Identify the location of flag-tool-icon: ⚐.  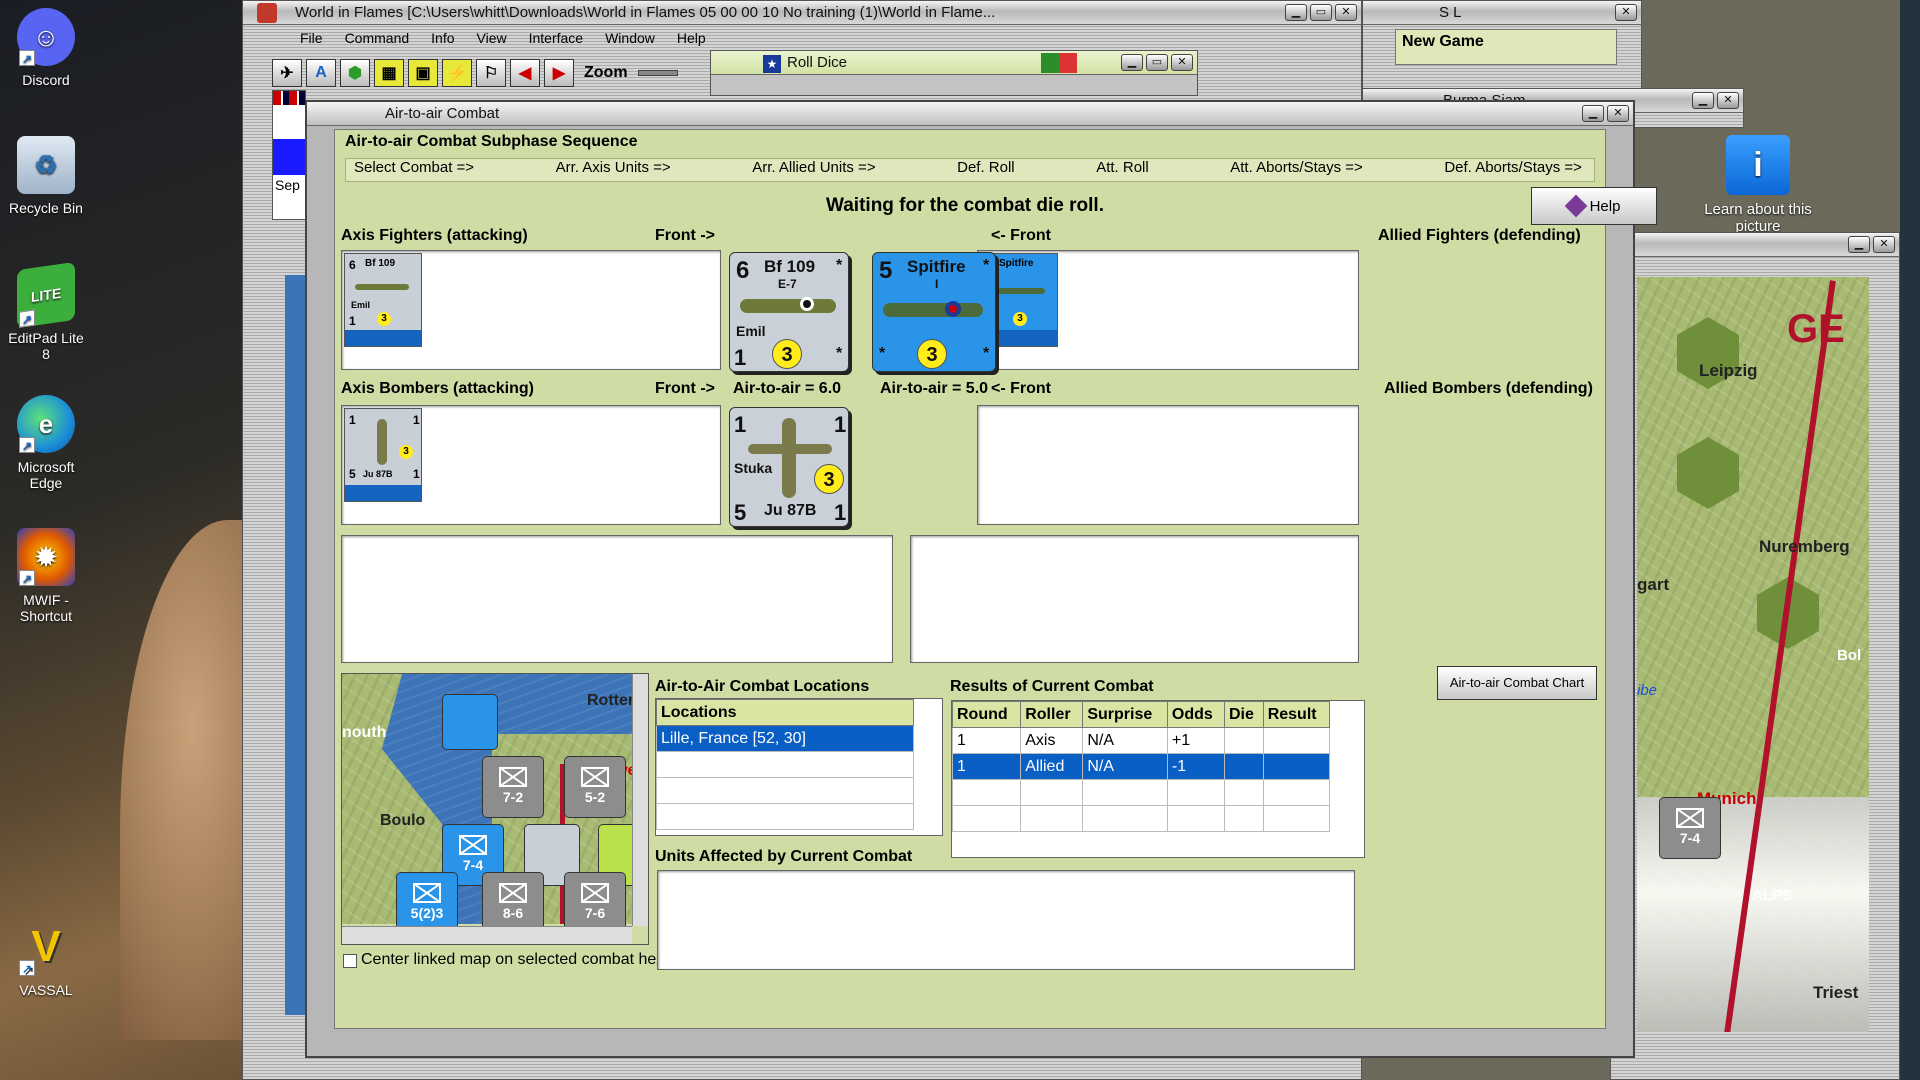
(491, 73).